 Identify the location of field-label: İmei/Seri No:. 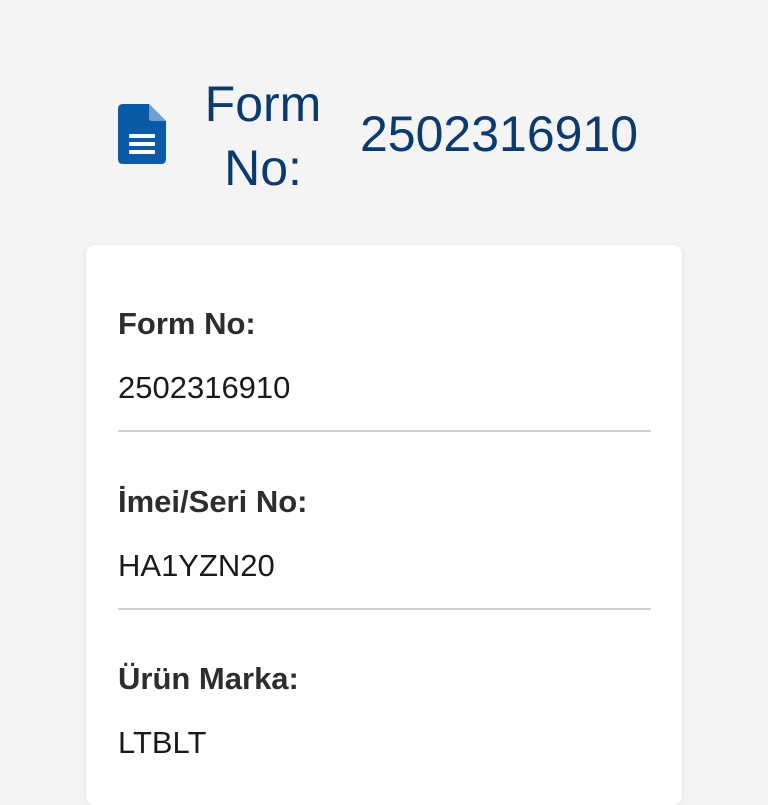
(213, 501).